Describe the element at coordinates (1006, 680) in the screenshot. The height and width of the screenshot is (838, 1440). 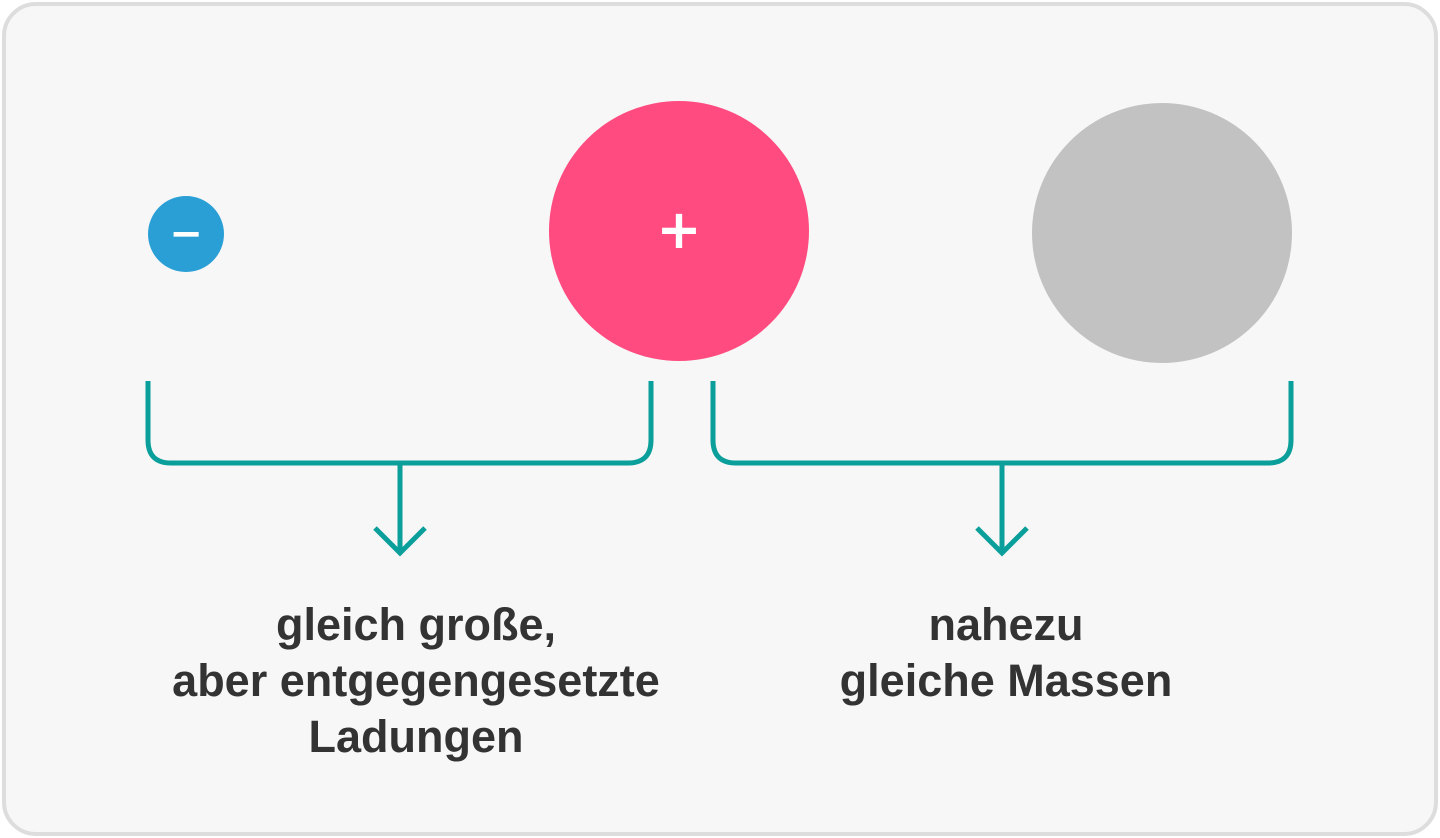
I see `mass-caption-line-2: gleiche Massen` at that location.